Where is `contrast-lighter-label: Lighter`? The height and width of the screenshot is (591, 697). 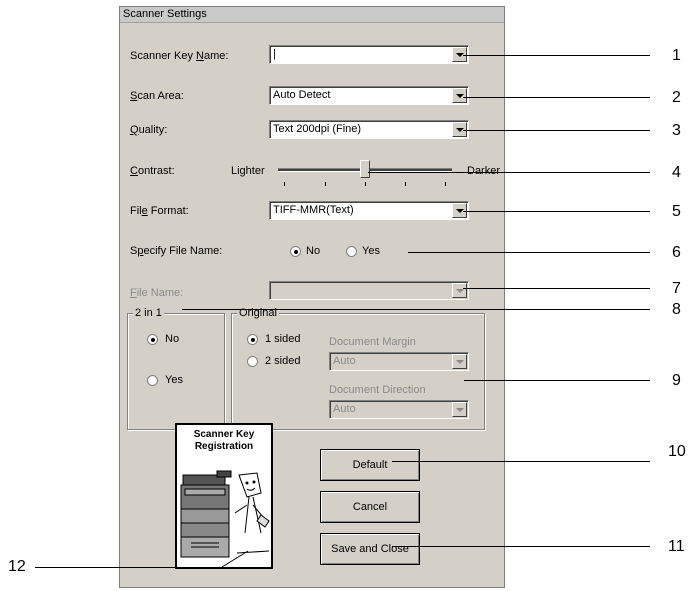
contrast-lighter-label: Lighter is located at coordinates (248, 171).